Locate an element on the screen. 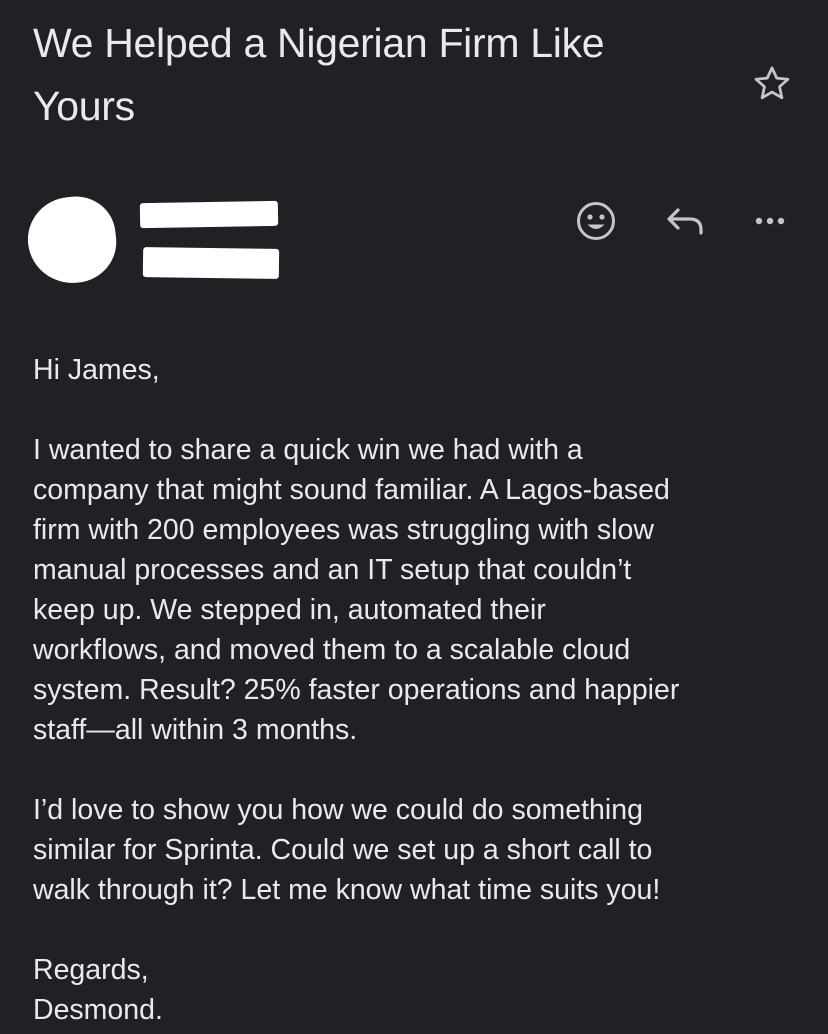 Image resolution: width=828 pixels, height=1034 pixels. add-reaction-button is located at coordinates (596, 221).